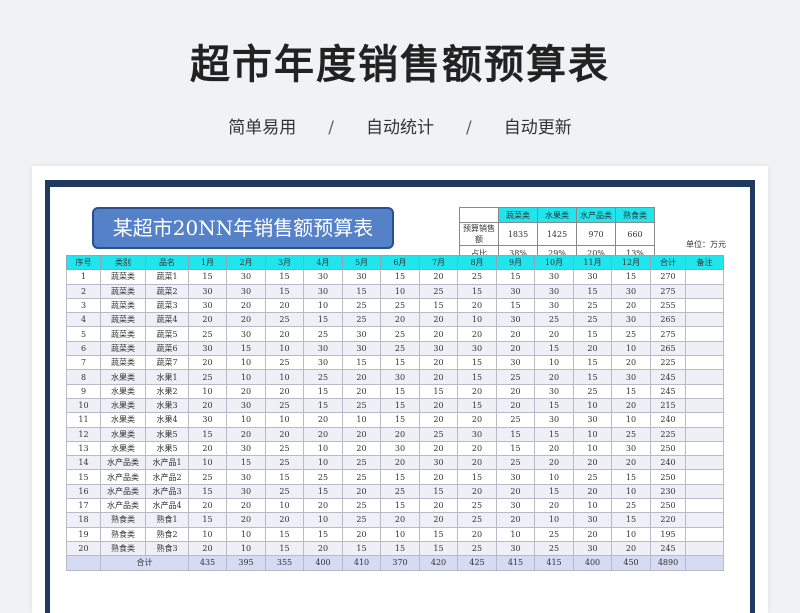 The height and width of the screenshot is (613, 800). What do you see at coordinates (167, 477) in the screenshot?
I see `table-cell: 水产品2` at bounding box center [167, 477].